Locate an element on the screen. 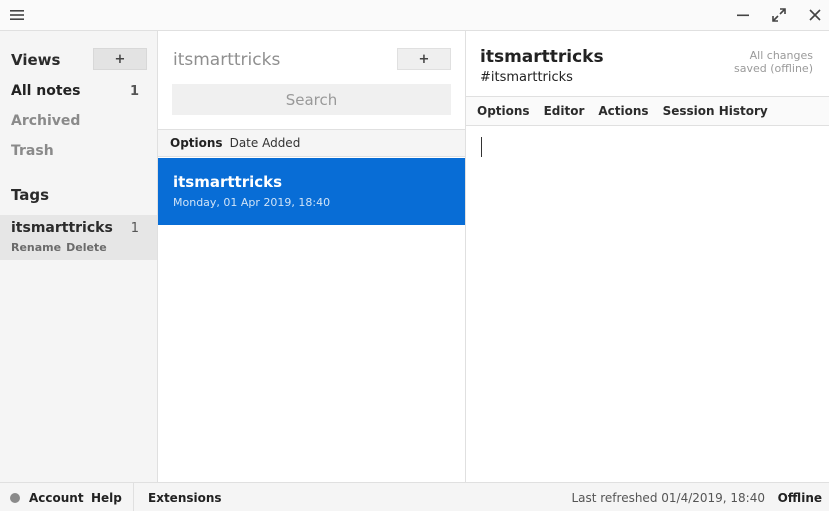  note-title-field: itsmarttricks is located at coordinates (542, 57).